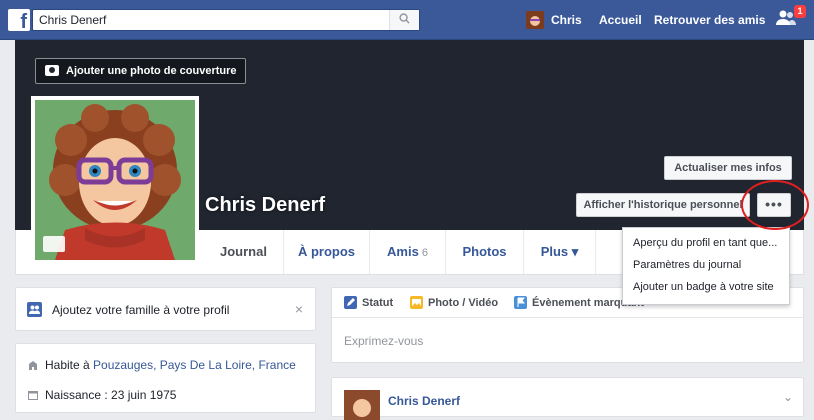 The image size is (814, 420). What do you see at coordinates (52, 70) in the screenshot?
I see `camera-icon` at bounding box center [52, 70].